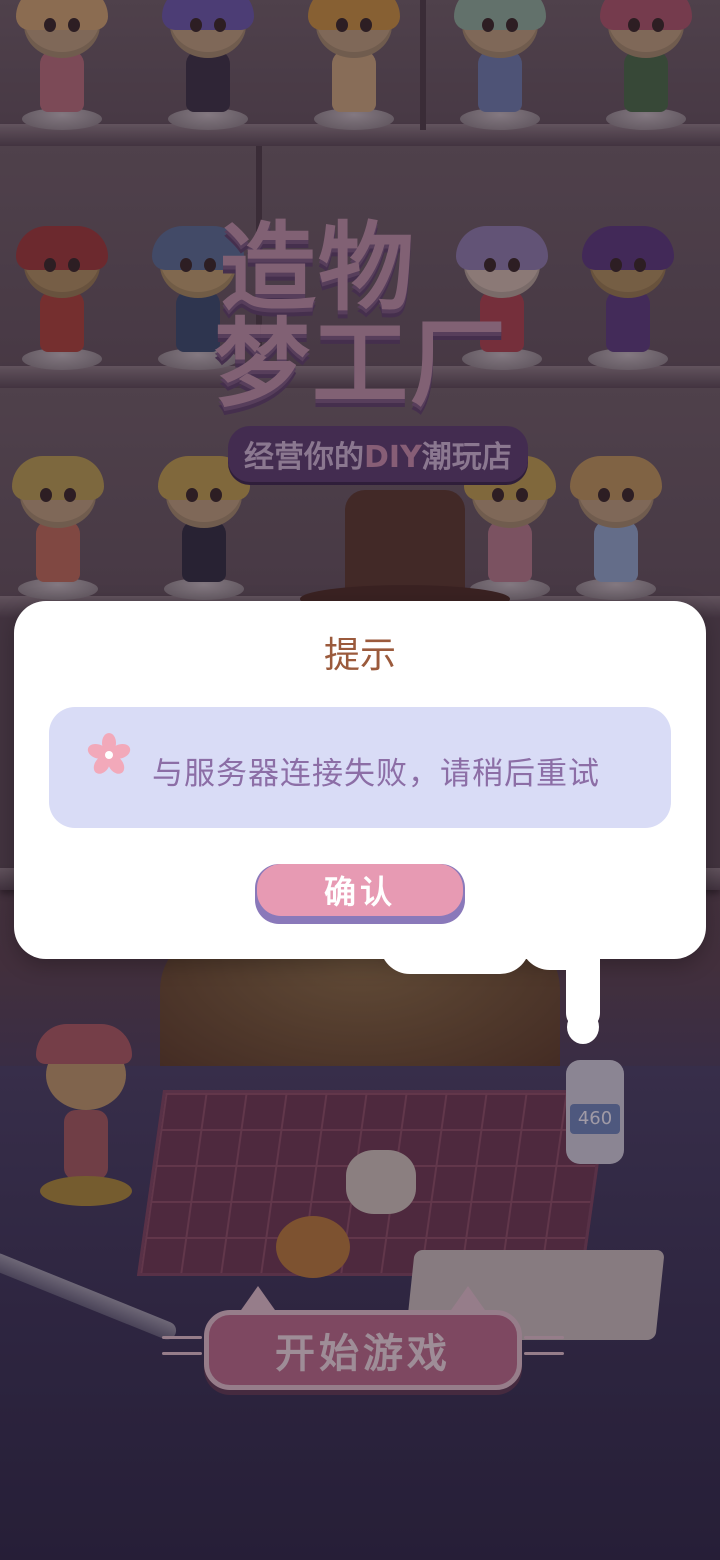 The width and height of the screenshot is (720, 1560). I want to click on dialog-message: 与服务器连接失败，请稍后重试, so click(376, 774).